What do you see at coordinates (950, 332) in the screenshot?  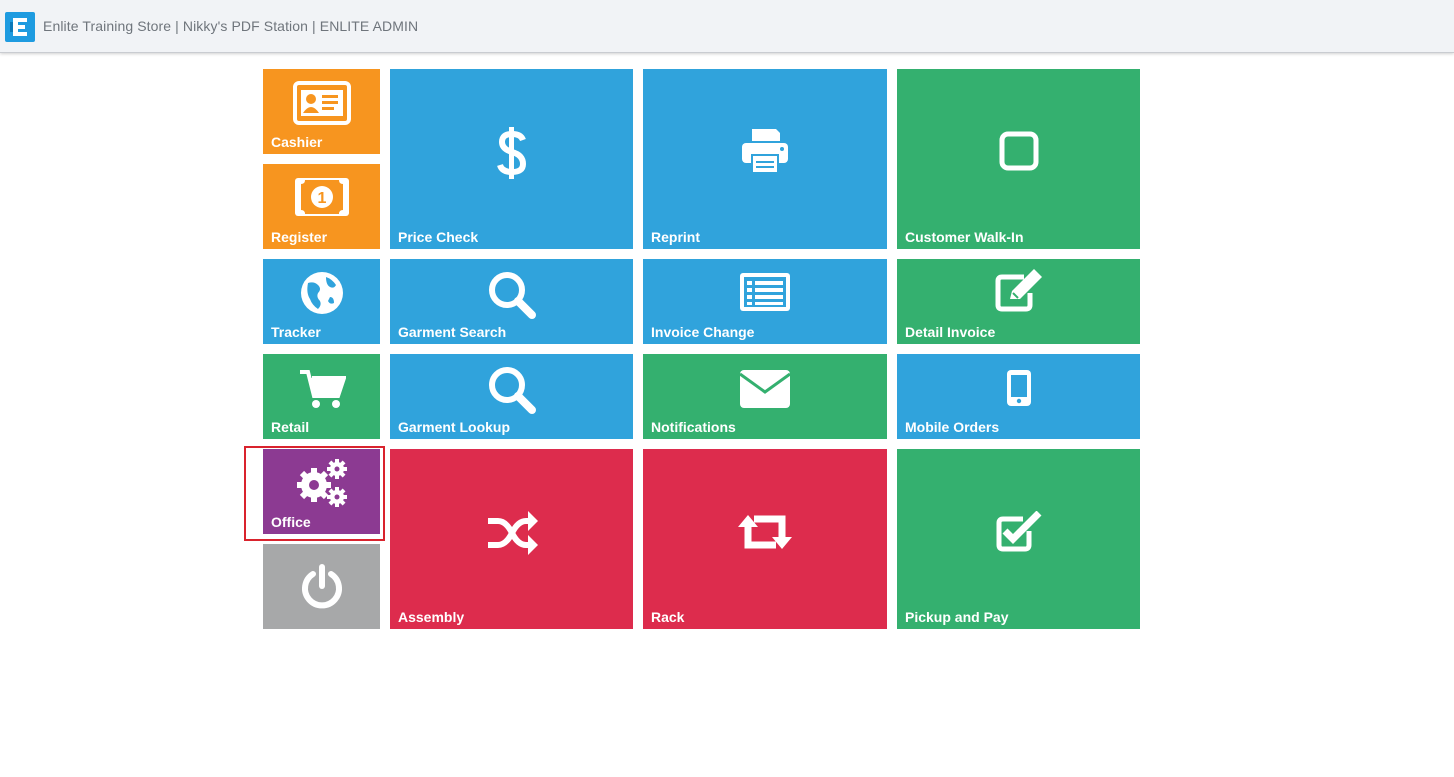 I see `tile-label: Detail Invoice` at bounding box center [950, 332].